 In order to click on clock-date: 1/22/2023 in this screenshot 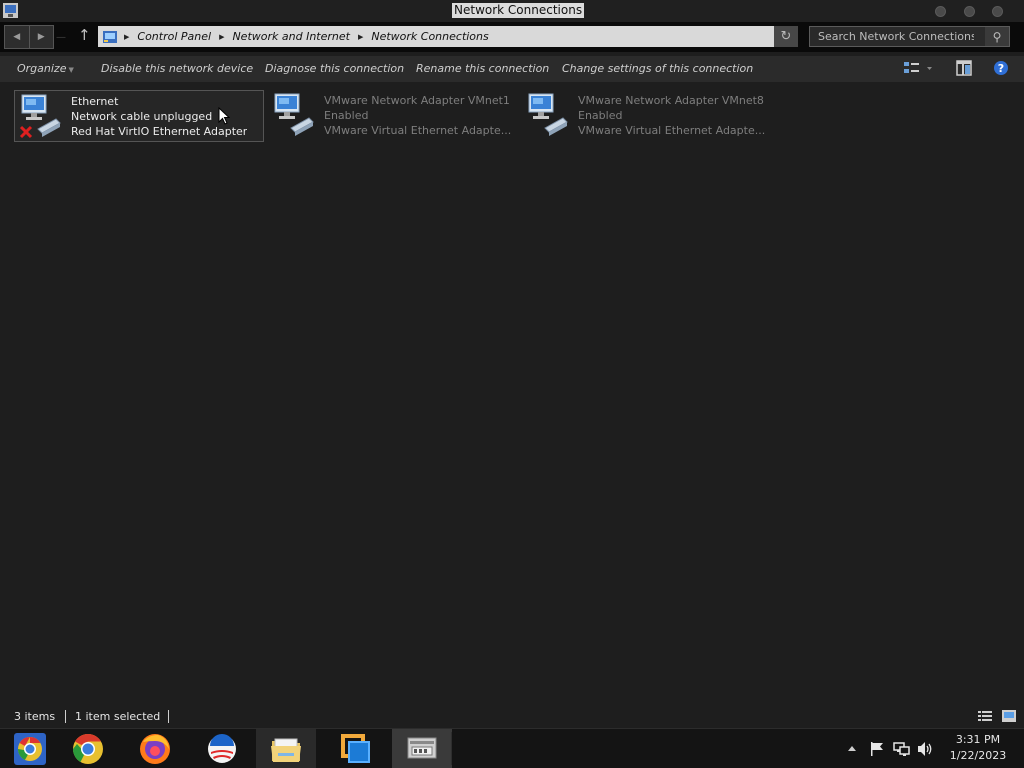, I will do `click(978, 755)`.